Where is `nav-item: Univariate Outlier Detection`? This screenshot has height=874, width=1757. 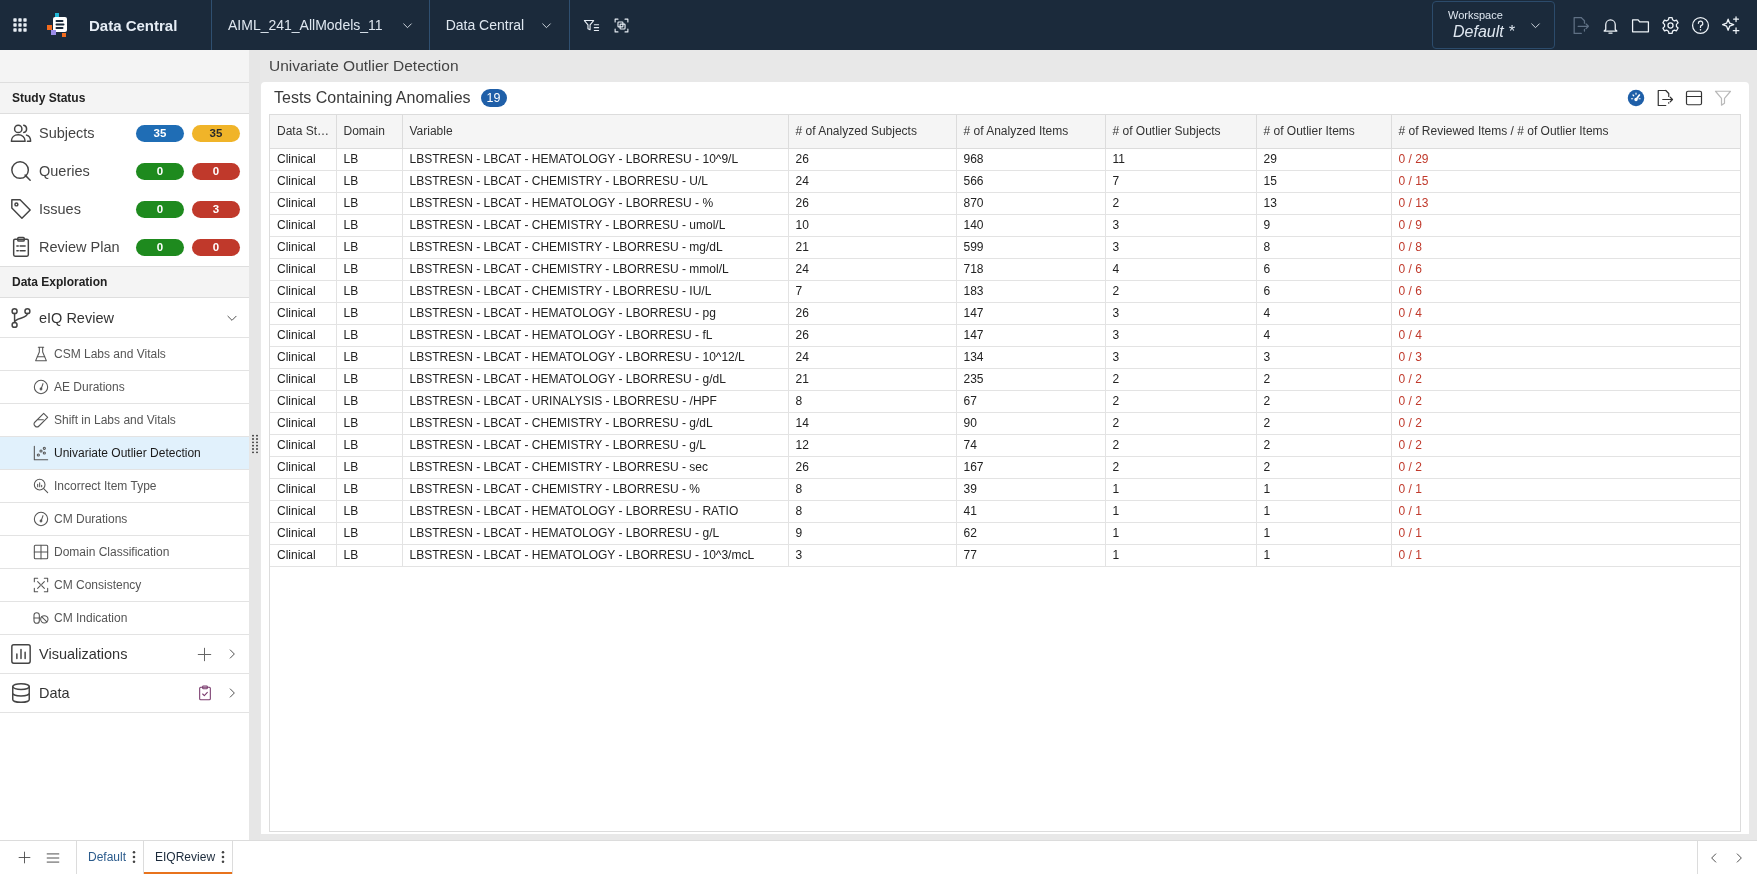 nav-item: Univariate Outlier Detection is located at coordinates (124, 453).